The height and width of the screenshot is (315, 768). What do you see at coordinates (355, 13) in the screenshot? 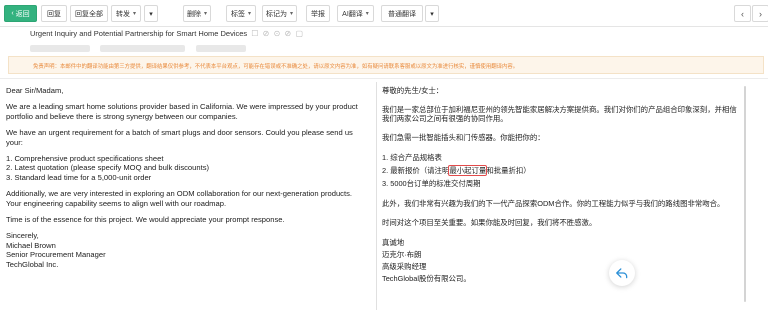
I see `ai-translate-button: AI翻译 ▾` at bounding box center [355, 13].